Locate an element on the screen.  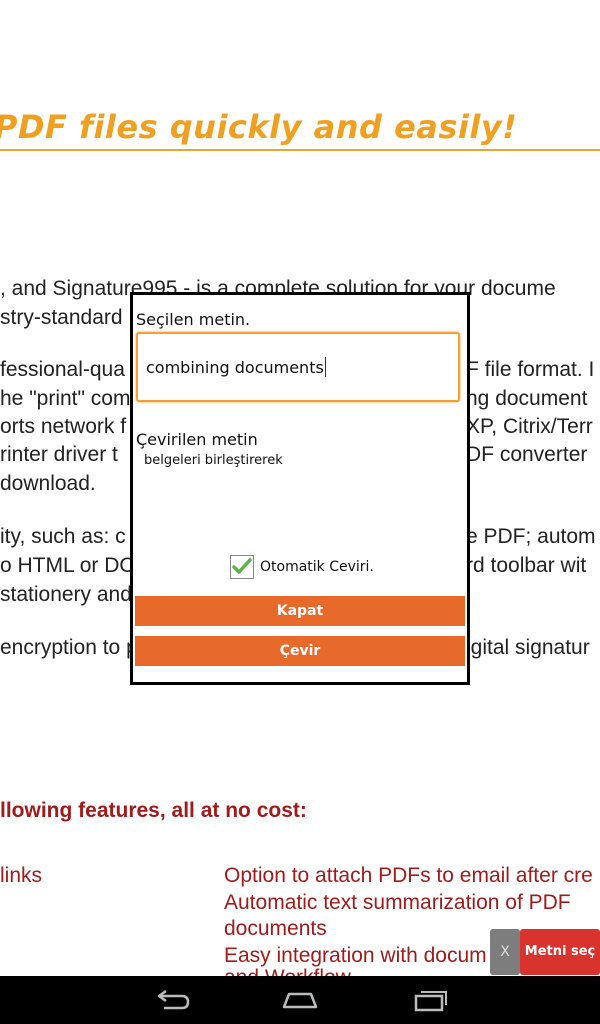
body-line: stry-standard is located at coordinates (61, 317).